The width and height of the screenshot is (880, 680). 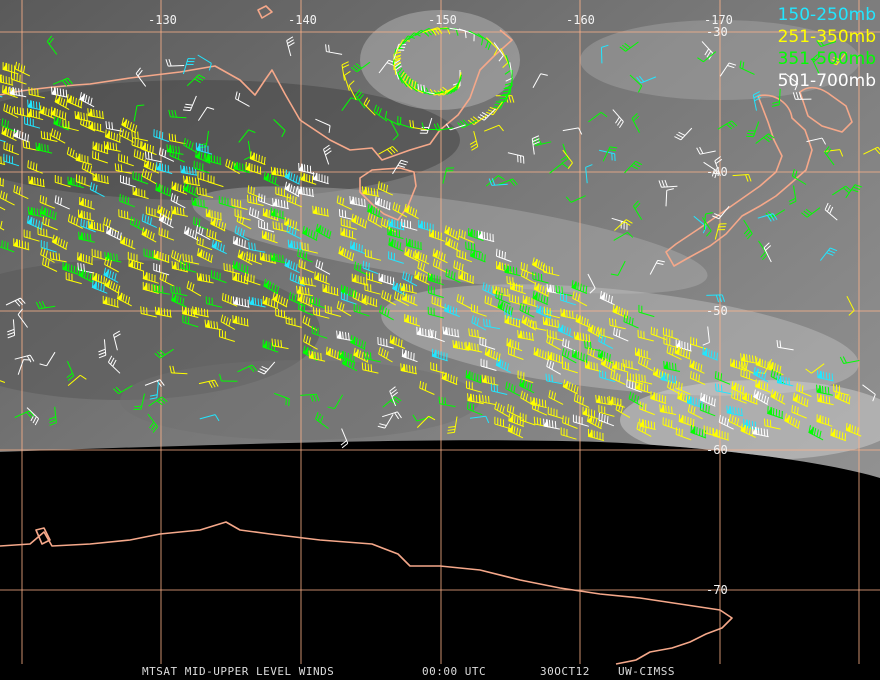 I want to click on lat-label: -50, so click(x=717, y=311).